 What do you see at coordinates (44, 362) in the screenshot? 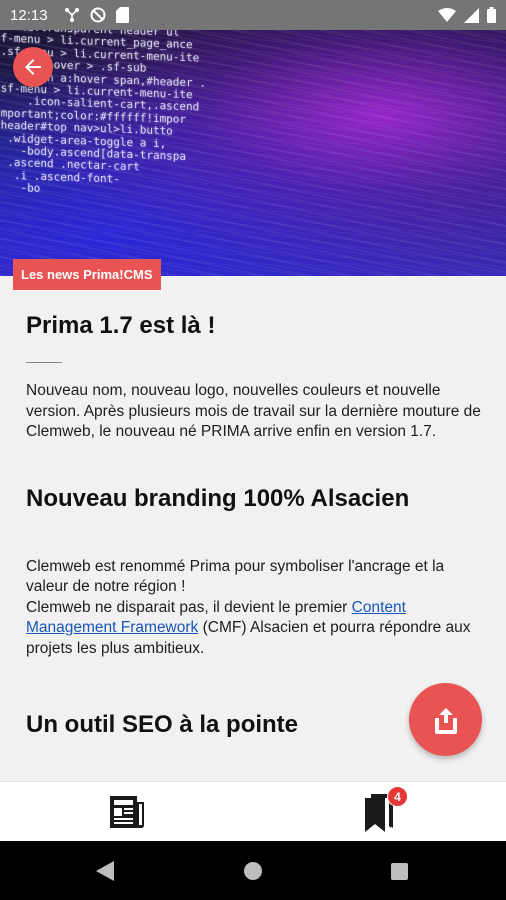
I see `title-divider` at bounding box center [44, 362].